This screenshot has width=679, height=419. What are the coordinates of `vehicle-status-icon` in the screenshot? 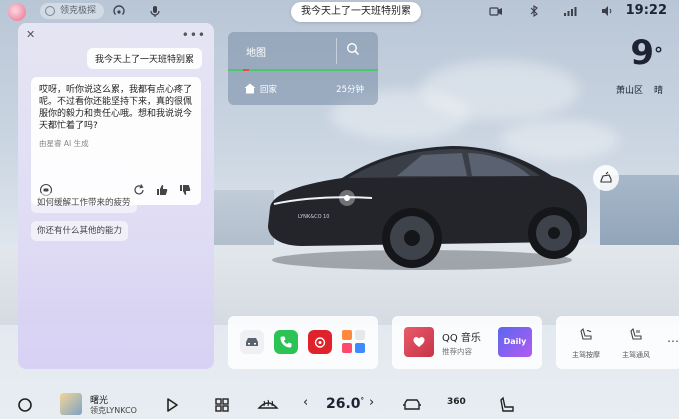 It's located at (412, 405).